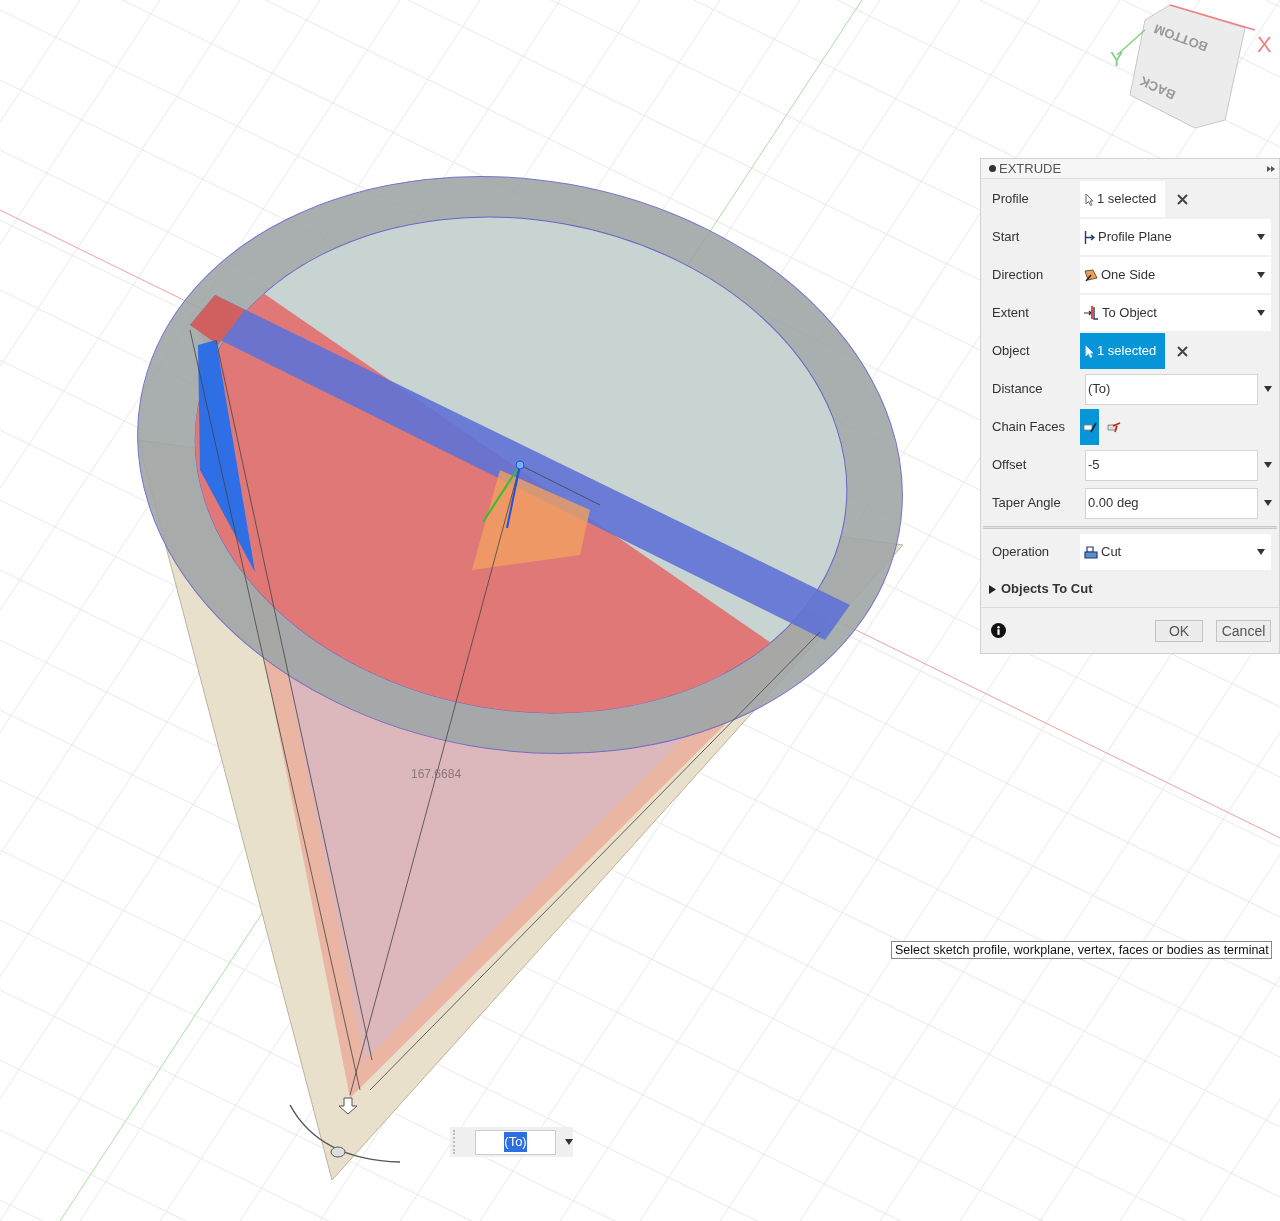 The height and width of the screenshot is (1221, 1280). What do you see at coordinates (1081, 950) in the screenshot?
I see `tooltip: Select sketch profile, workplane, vertex, faces or bodies as terminat` at bounding box center [1081, 950].